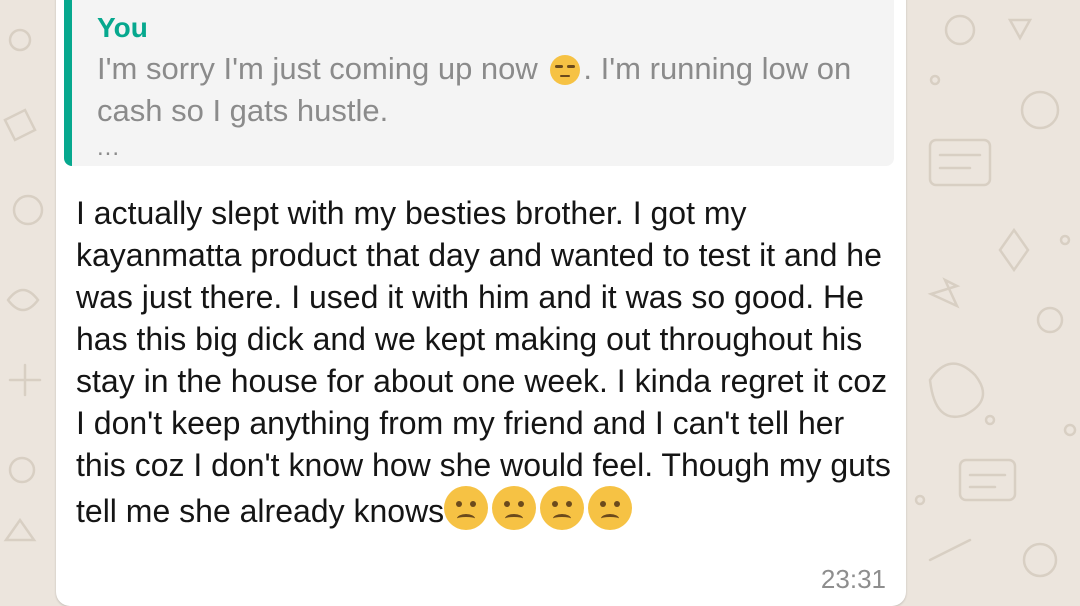 This screenshot has height=606, width=1080. What do you see at coordinates (68, 83) in the screenshot?
I see `quote-accent-bar` at bounding box center [68, 83].